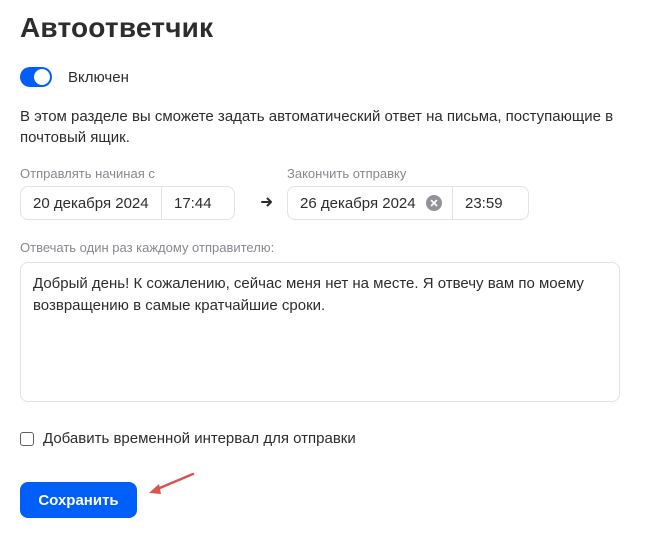 The height and width of the screenshot is (533, 654). What do you see at coordinates (117, 27) in the screenshot?
I see `page-title: Автоответчик` at bounding box center [117, 27].